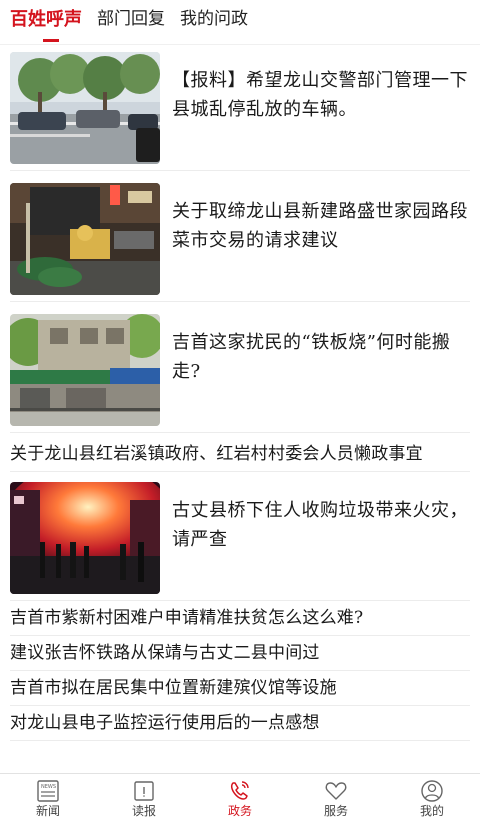  What do you see at coordinates (320, 95) in the screenshot?
I see `article-title: 【报料】希望龙山交警部门管理一下县城乱停乱放的车辆。` at bounding box center [320, 95].